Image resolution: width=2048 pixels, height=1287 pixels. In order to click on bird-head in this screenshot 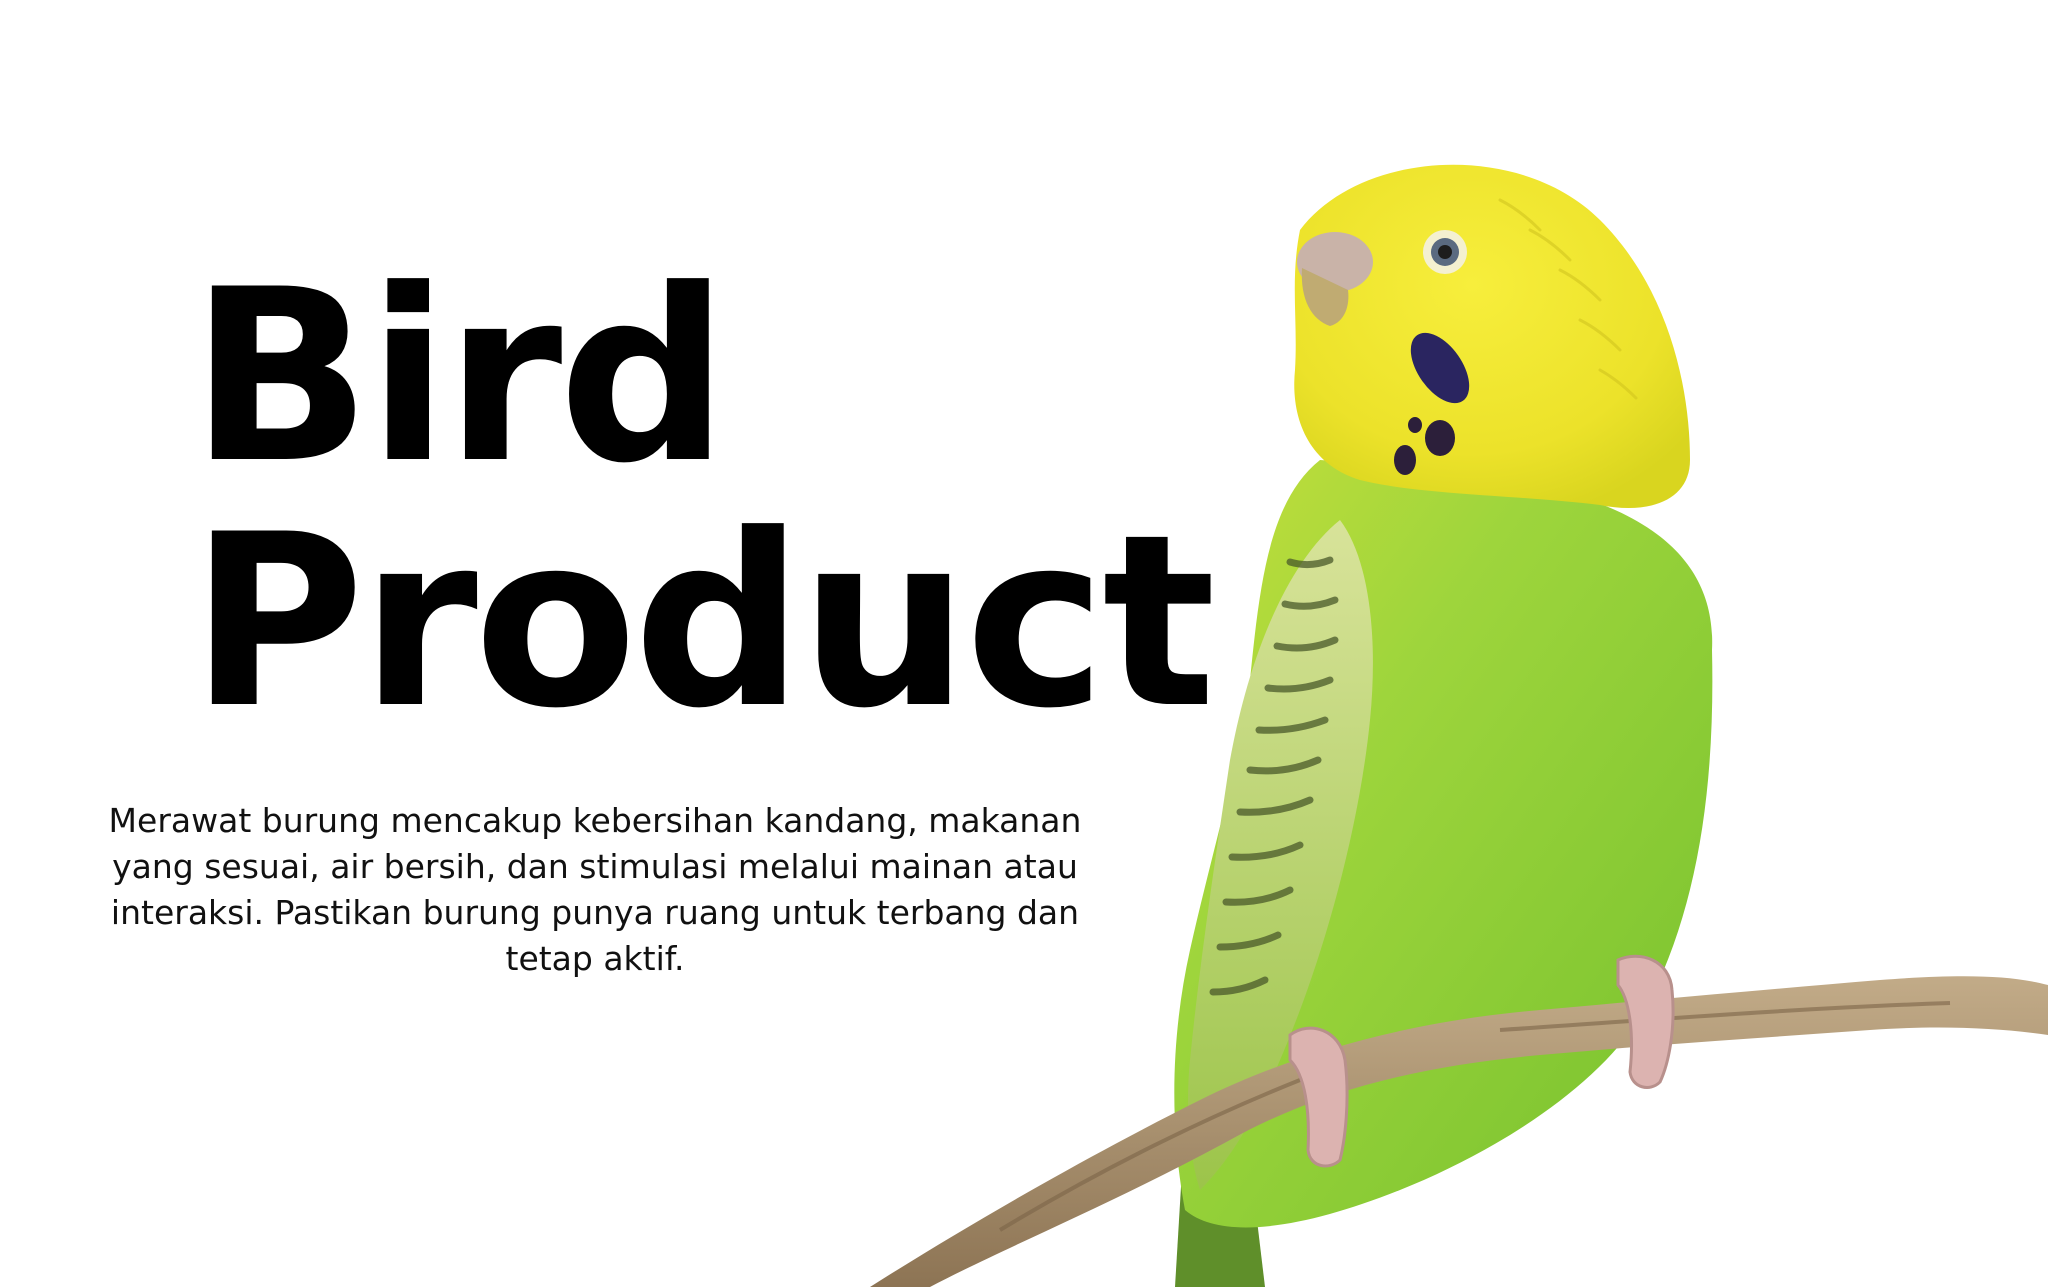, I will do `click(1492, 336)`.